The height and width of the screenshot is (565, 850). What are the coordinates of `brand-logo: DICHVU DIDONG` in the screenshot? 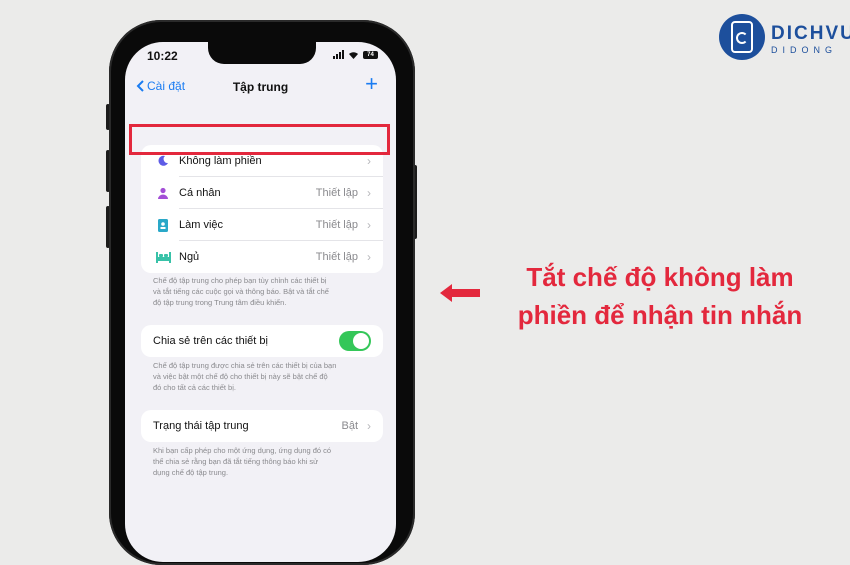 It's located at (784, 38).